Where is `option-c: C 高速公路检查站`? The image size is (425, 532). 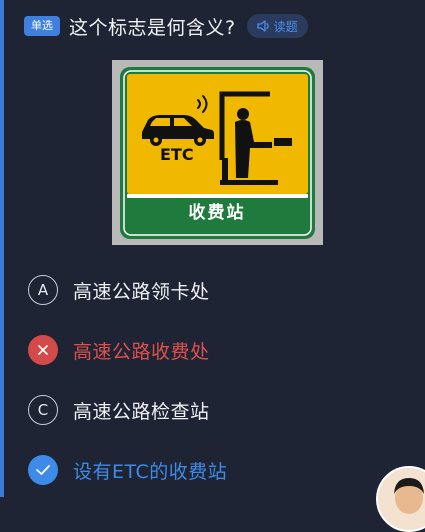
option-c: C 高速公路检查站 is located at coordinates (119, 410).